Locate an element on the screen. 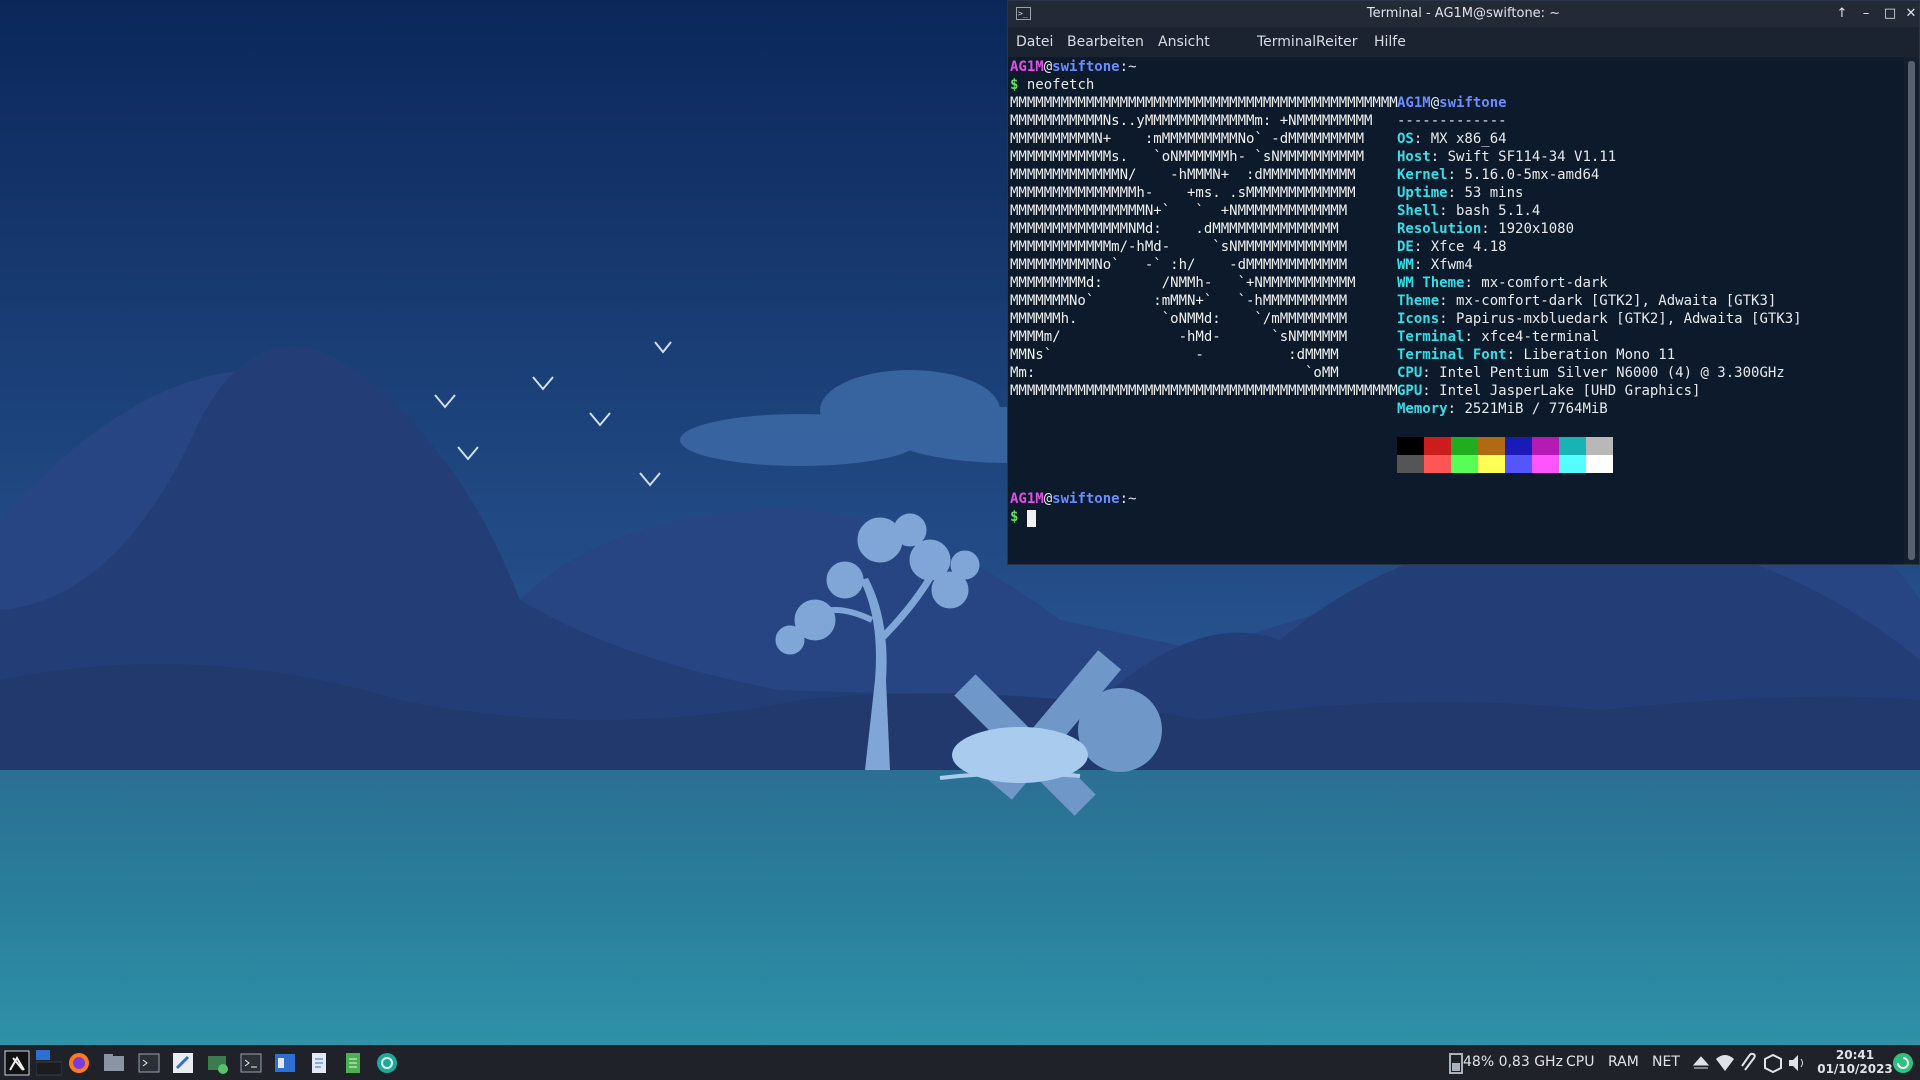  clock: 20:41 01/10/2023 is located at coordinates (1855, 1062).